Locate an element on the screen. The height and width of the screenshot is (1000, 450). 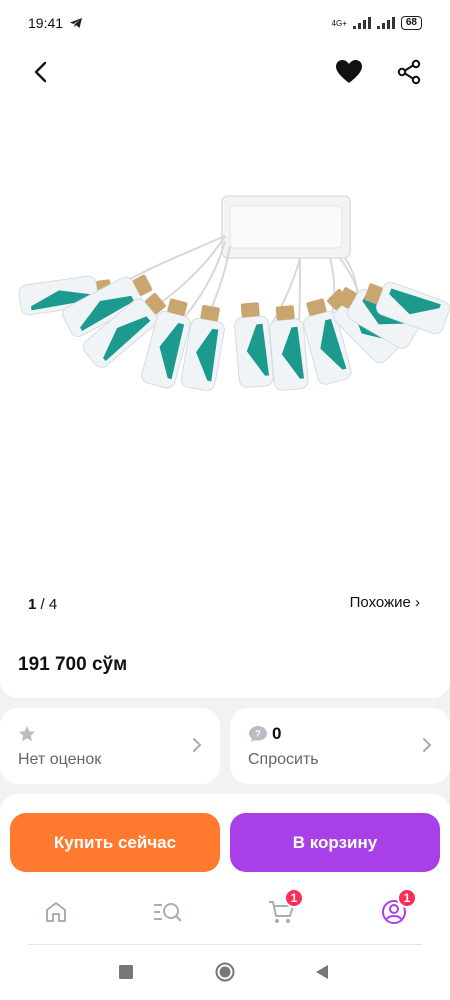
home-icon is located at coordinates (56, 912).